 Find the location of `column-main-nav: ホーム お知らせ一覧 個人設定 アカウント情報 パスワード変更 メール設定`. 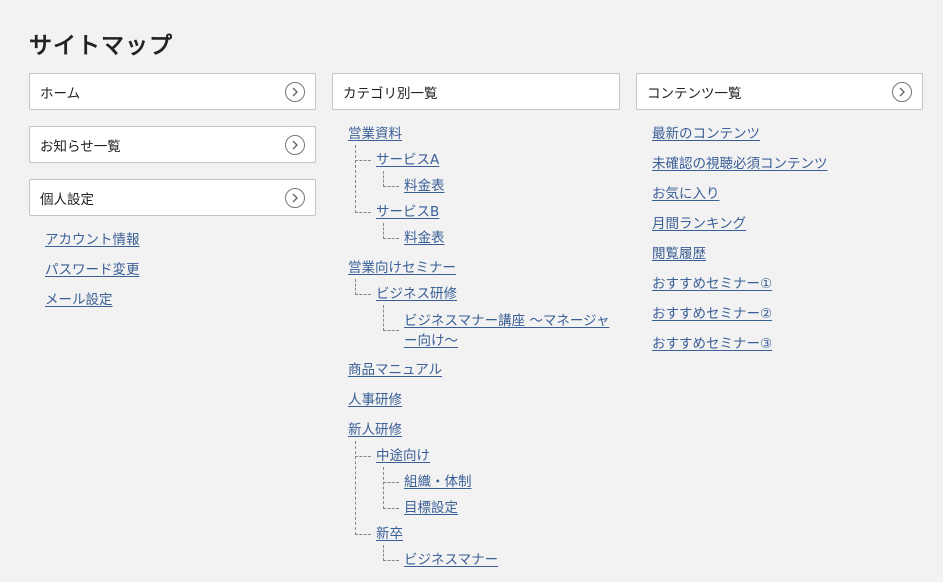

column-main-nav: ホーム お知らせ一覧 個人設定 アカウント情報 パスワード変更 メール設定 is located at coordinates (172, 190).